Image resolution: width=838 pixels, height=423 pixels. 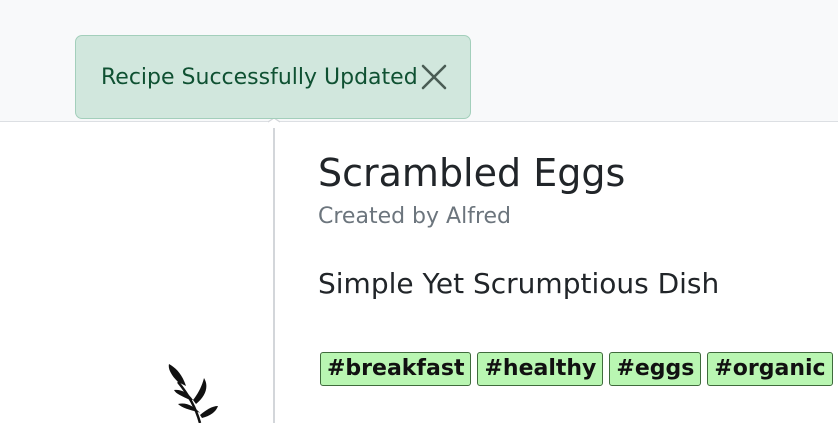 What do you see at coordinates (396, 369) in the screenshot?
I see `tag-breakfast: #breakfast` at bounding box center [396, 369].